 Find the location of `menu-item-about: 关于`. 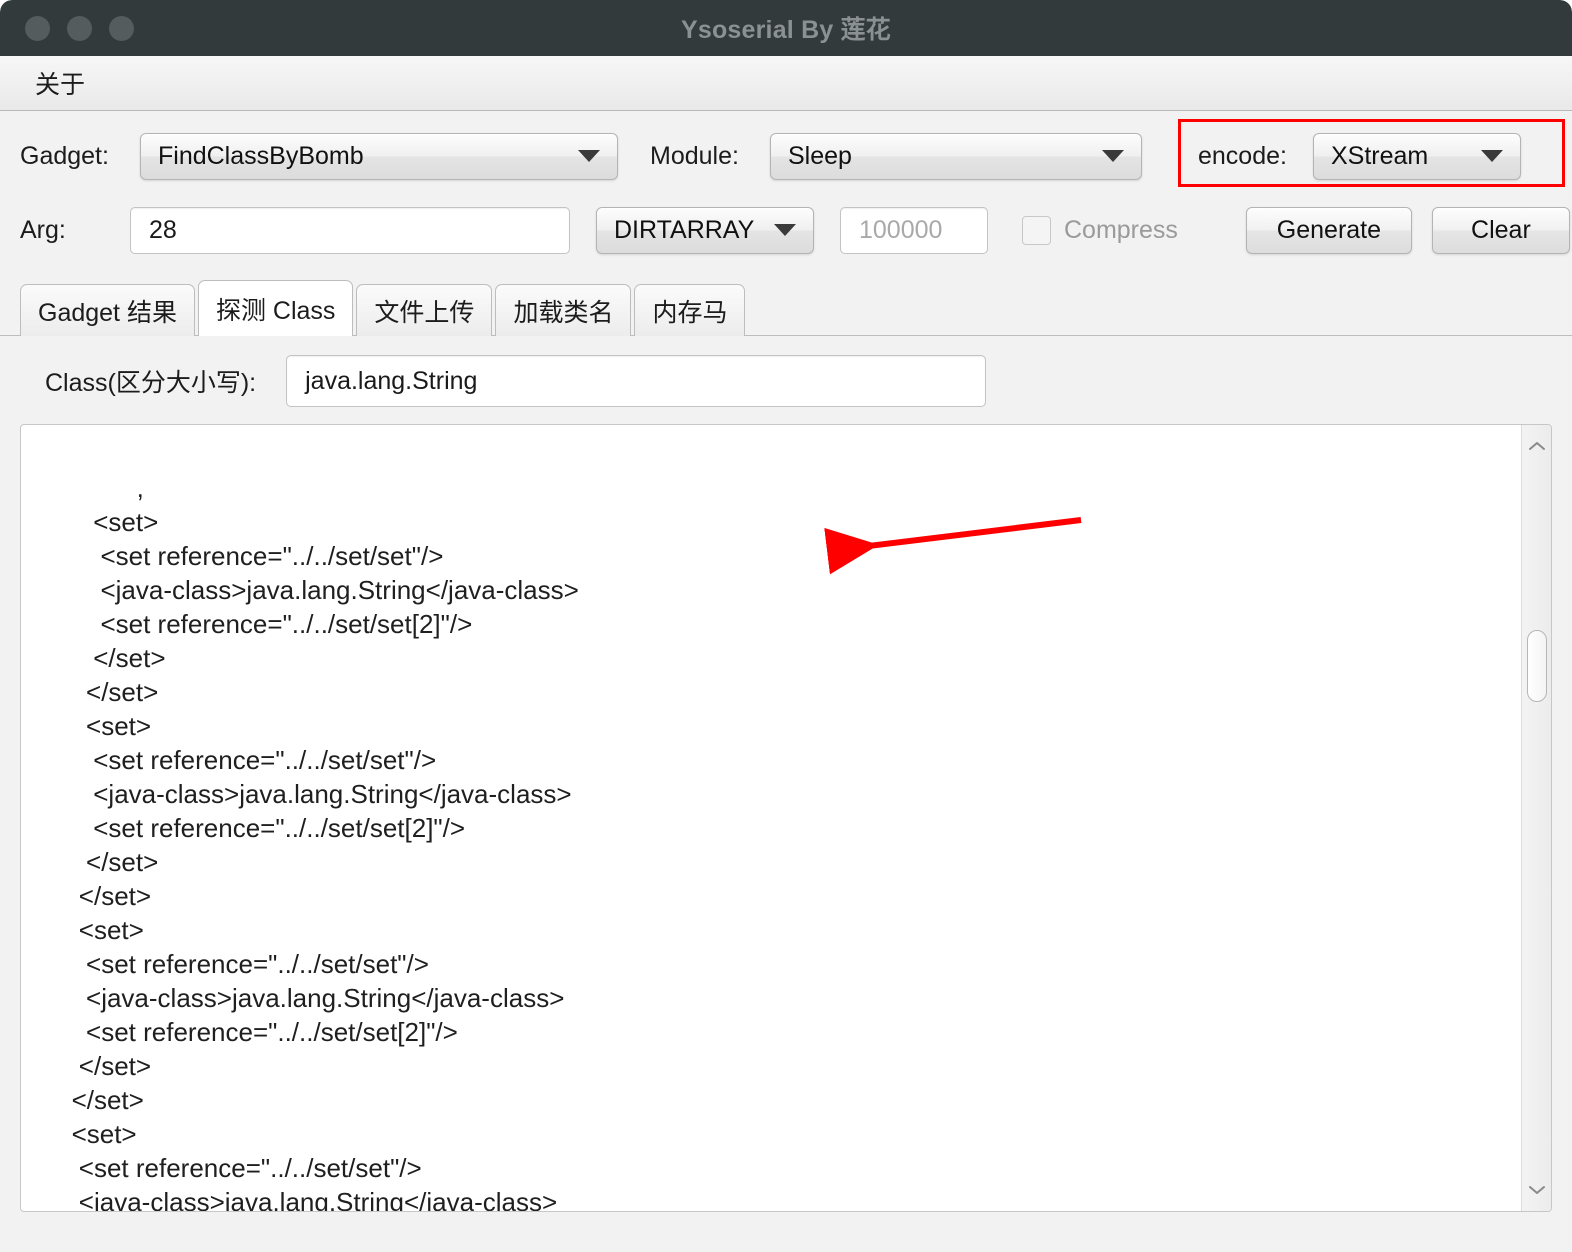

menu-item-about: 关于 is located at coordinates (60, 83).